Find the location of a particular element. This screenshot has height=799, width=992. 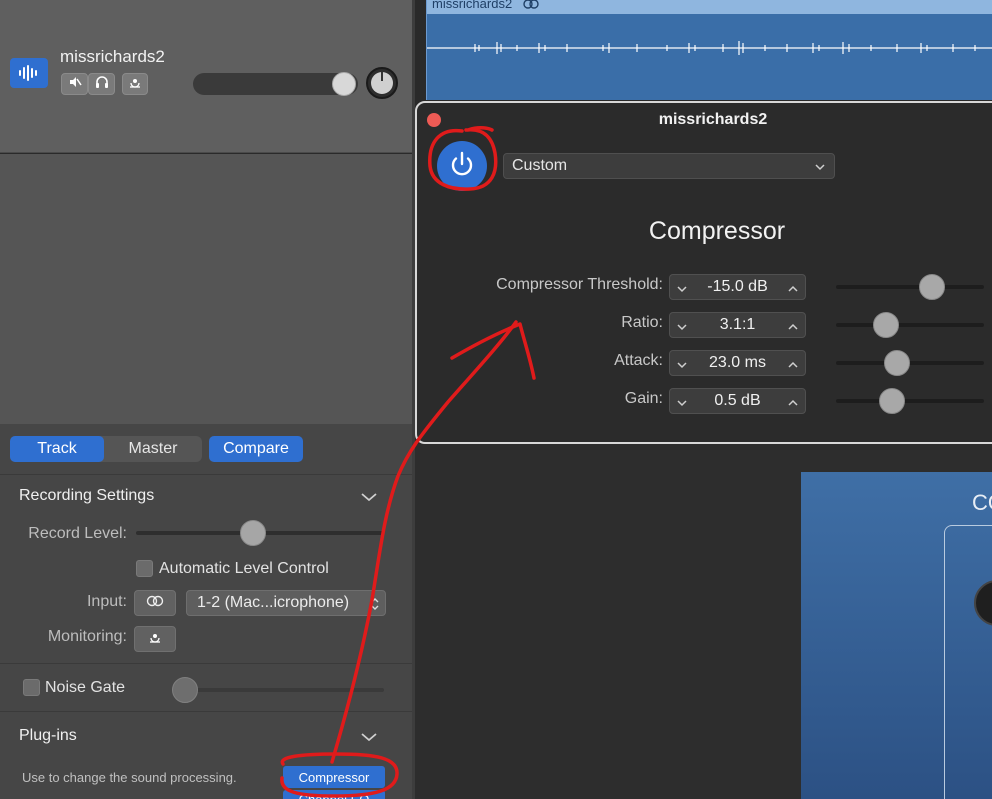

param-label: Compressor Threshold: is located at coordinates (579, 284).